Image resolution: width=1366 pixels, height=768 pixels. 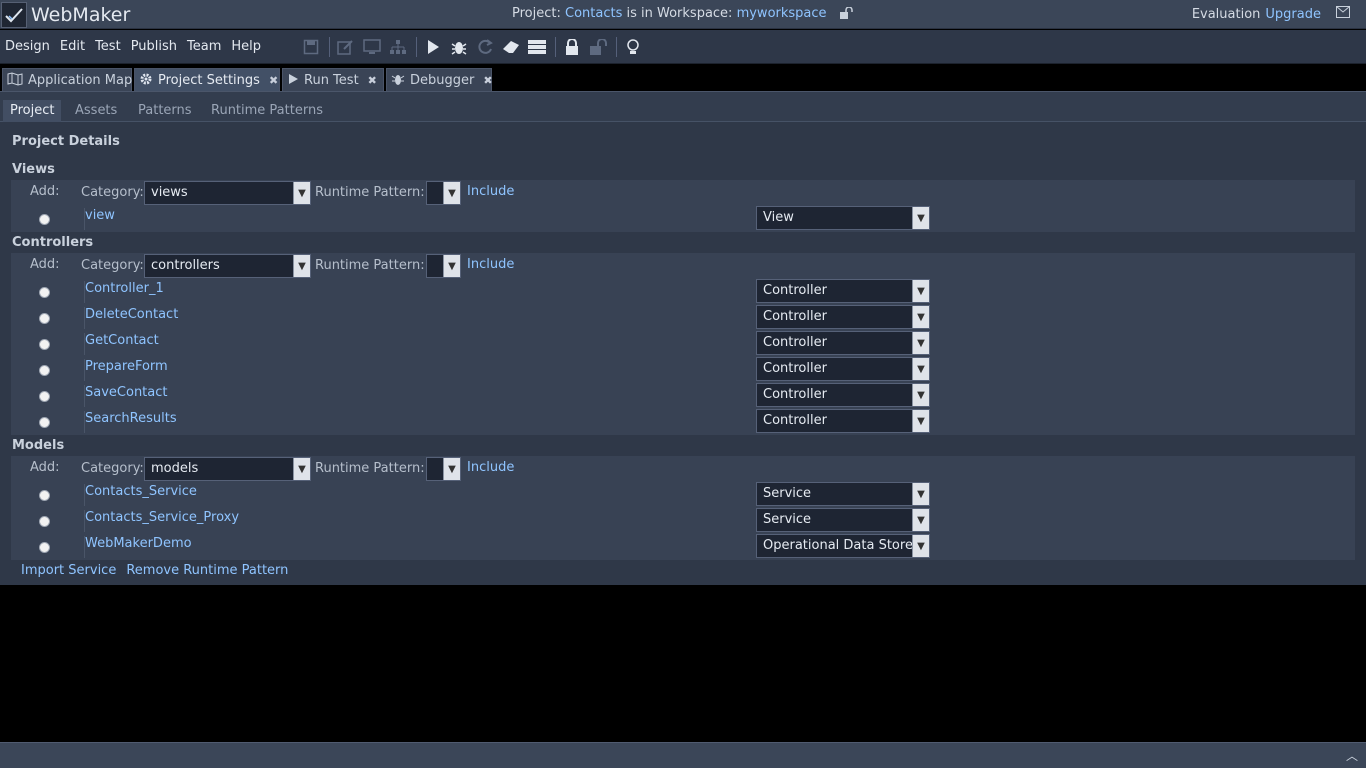 What do you see at coordinates (121, 344) in the screenshot?
I see `item-name-link: GetContact` at bounding box center [121, 344].